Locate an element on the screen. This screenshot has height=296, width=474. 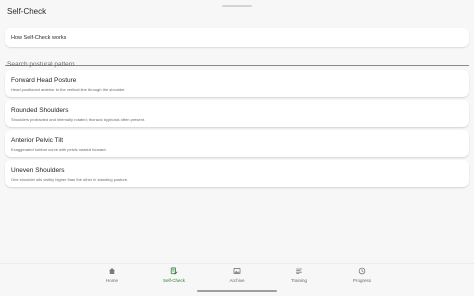
search-field is located at coordinates (237, 62).